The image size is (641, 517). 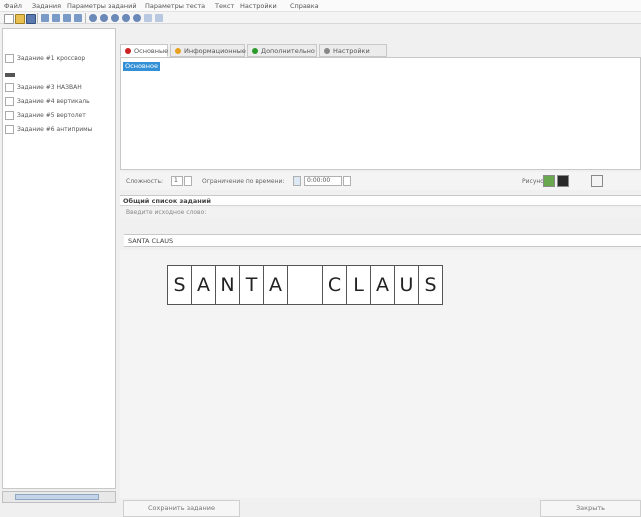 What do you see at coordinates (175, 6) in the screenshot?
I see `menu-test-params: Параметры теста` at bounding box center [175, 6].